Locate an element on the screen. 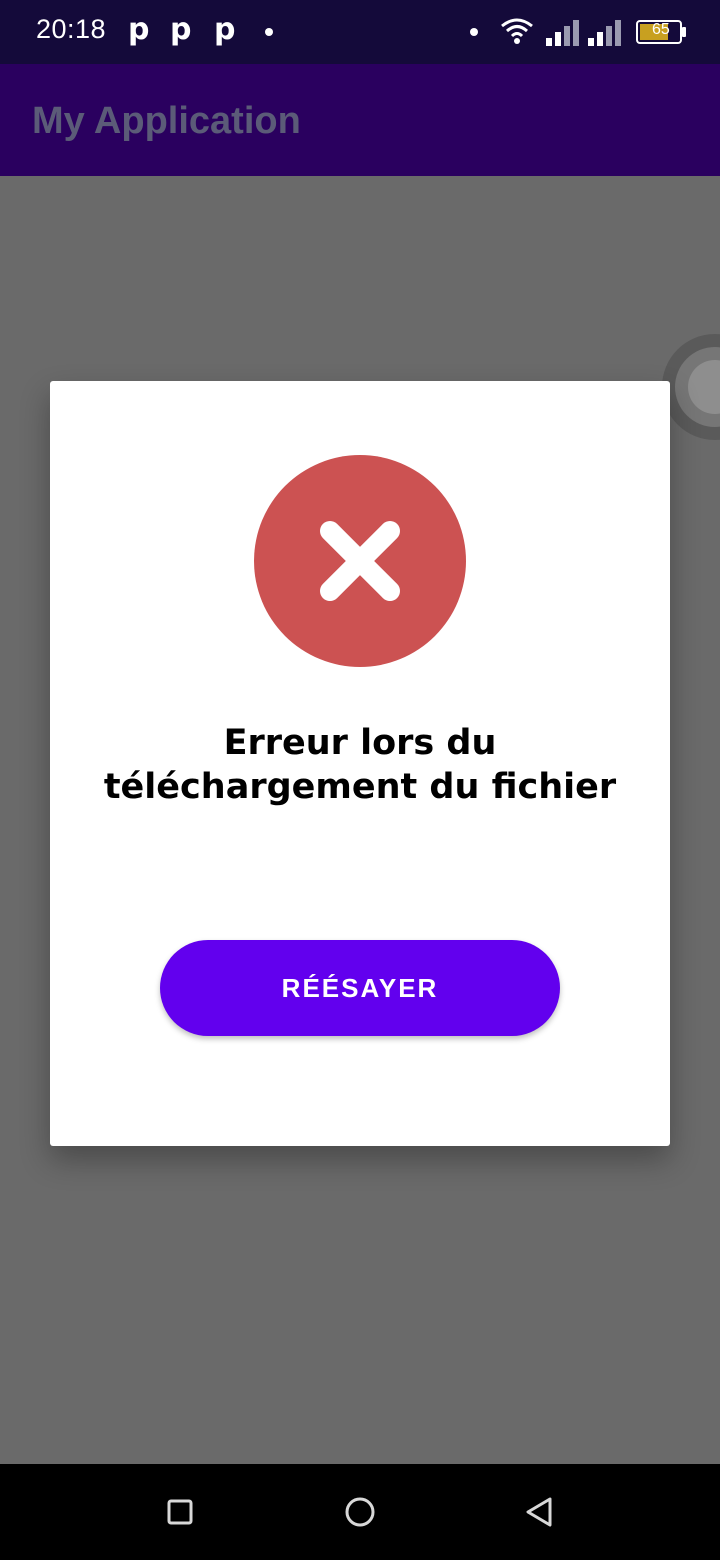 The image size is (720, 1560). navigation-bar is located at coordinates (360, 1512).